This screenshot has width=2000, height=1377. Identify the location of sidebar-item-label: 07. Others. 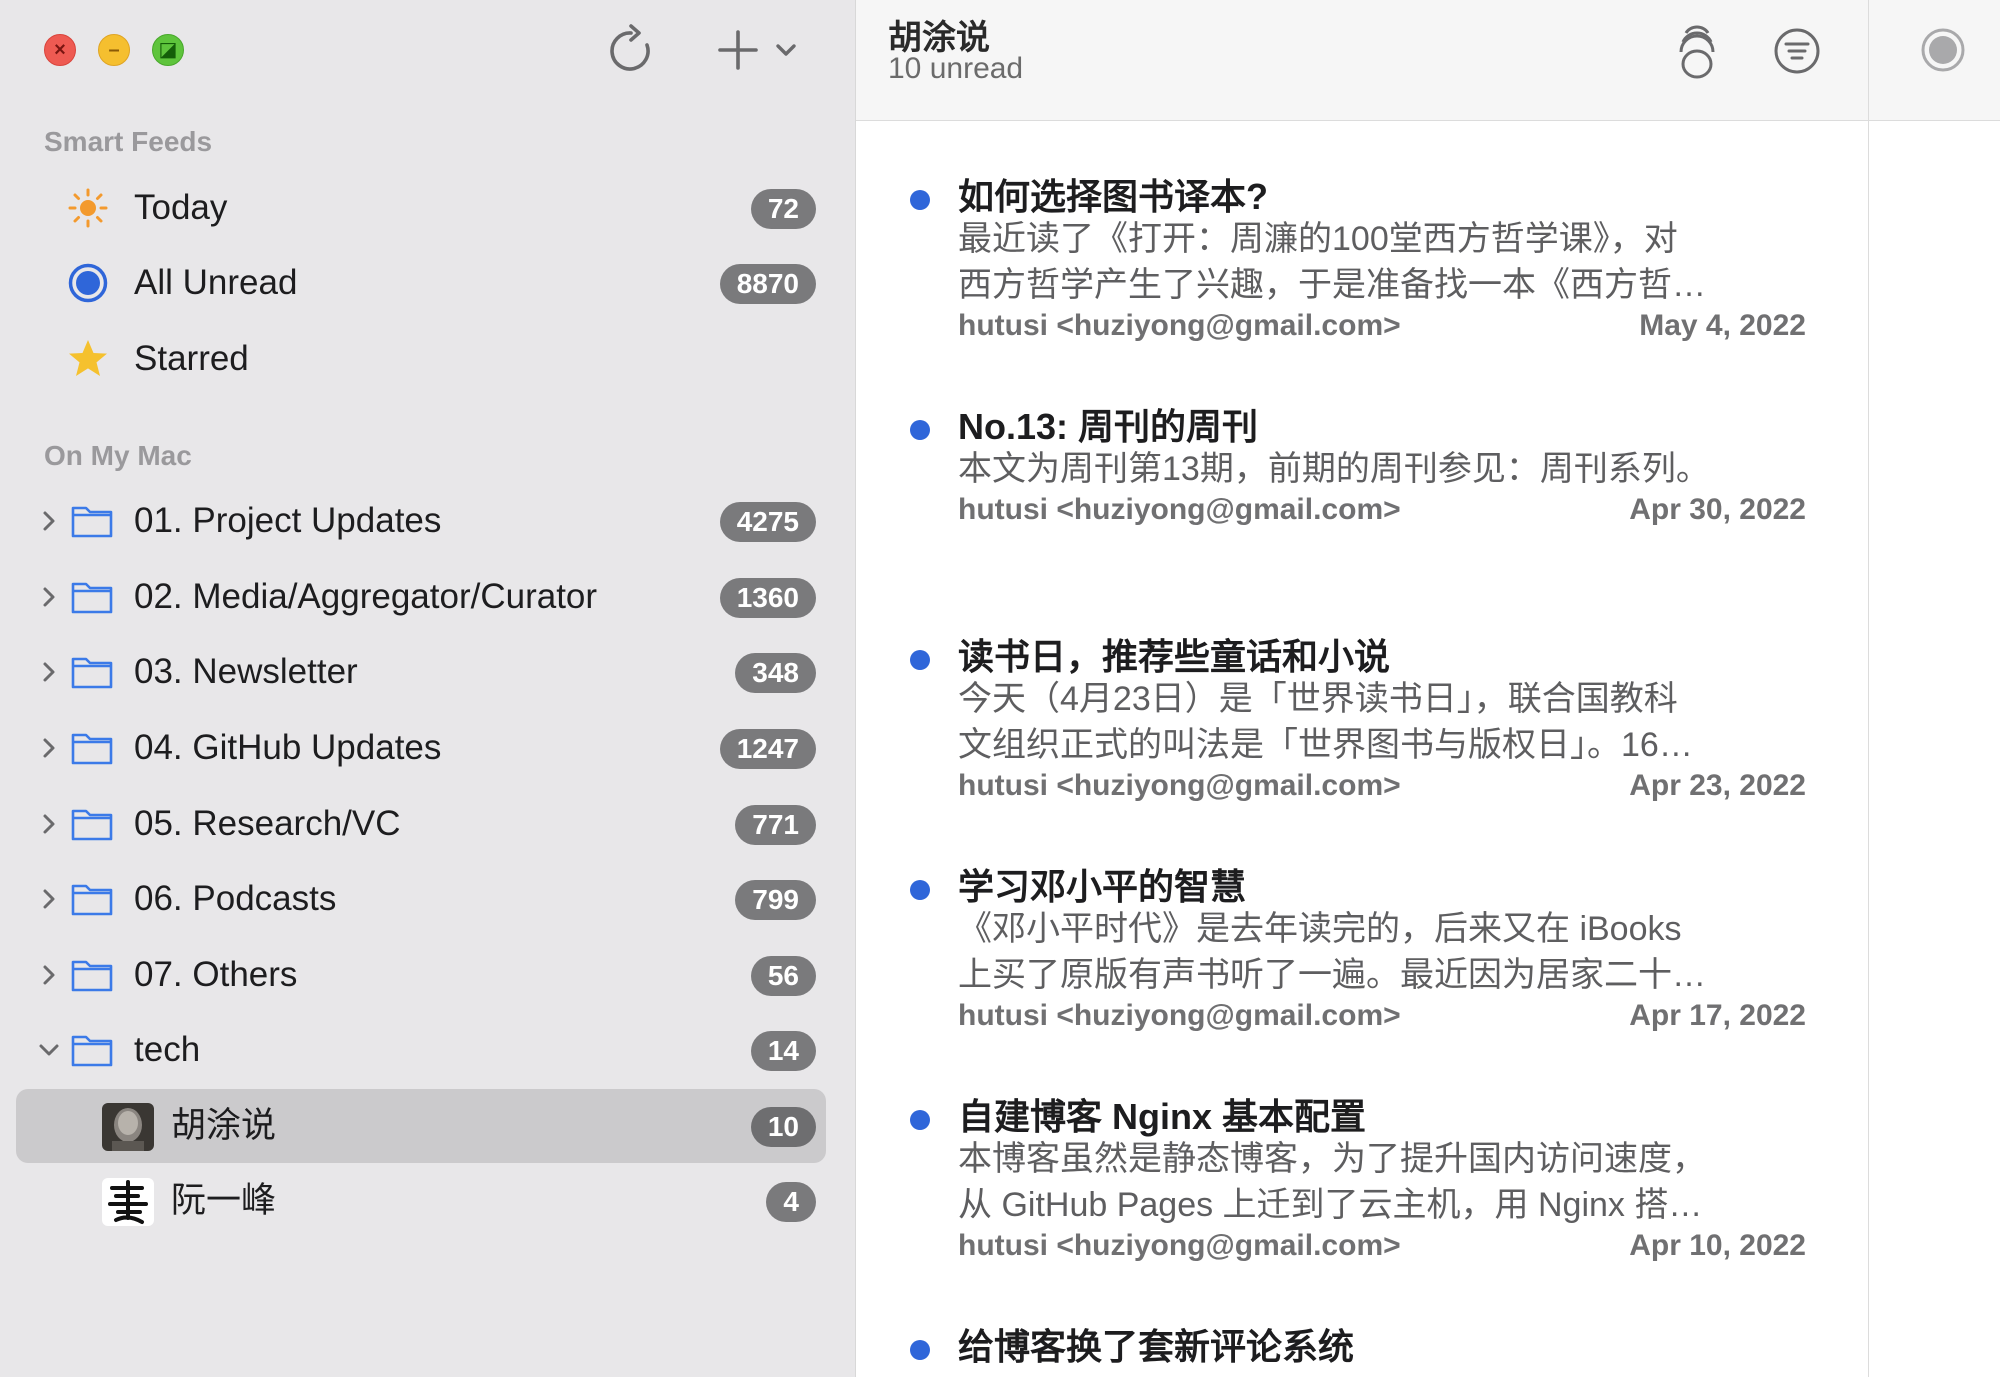
(216, 974).